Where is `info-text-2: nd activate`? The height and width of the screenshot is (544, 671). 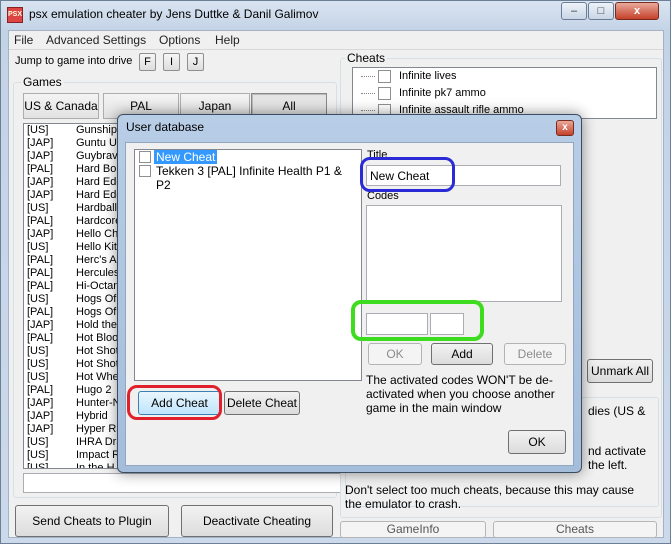 info-text-2: nd activate is located at coordinates (617, 451).